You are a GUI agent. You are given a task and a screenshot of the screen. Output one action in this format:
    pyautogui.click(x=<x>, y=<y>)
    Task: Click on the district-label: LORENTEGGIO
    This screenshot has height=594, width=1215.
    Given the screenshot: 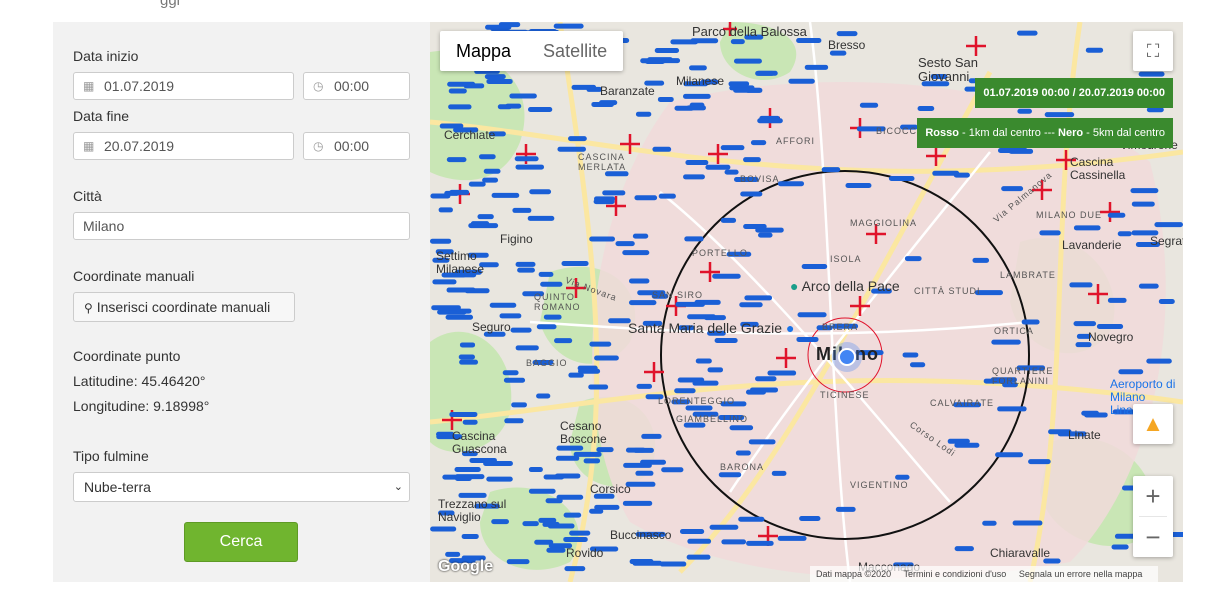 What is the action you would take?
    pyautogui.click(x=697, y=401)
    